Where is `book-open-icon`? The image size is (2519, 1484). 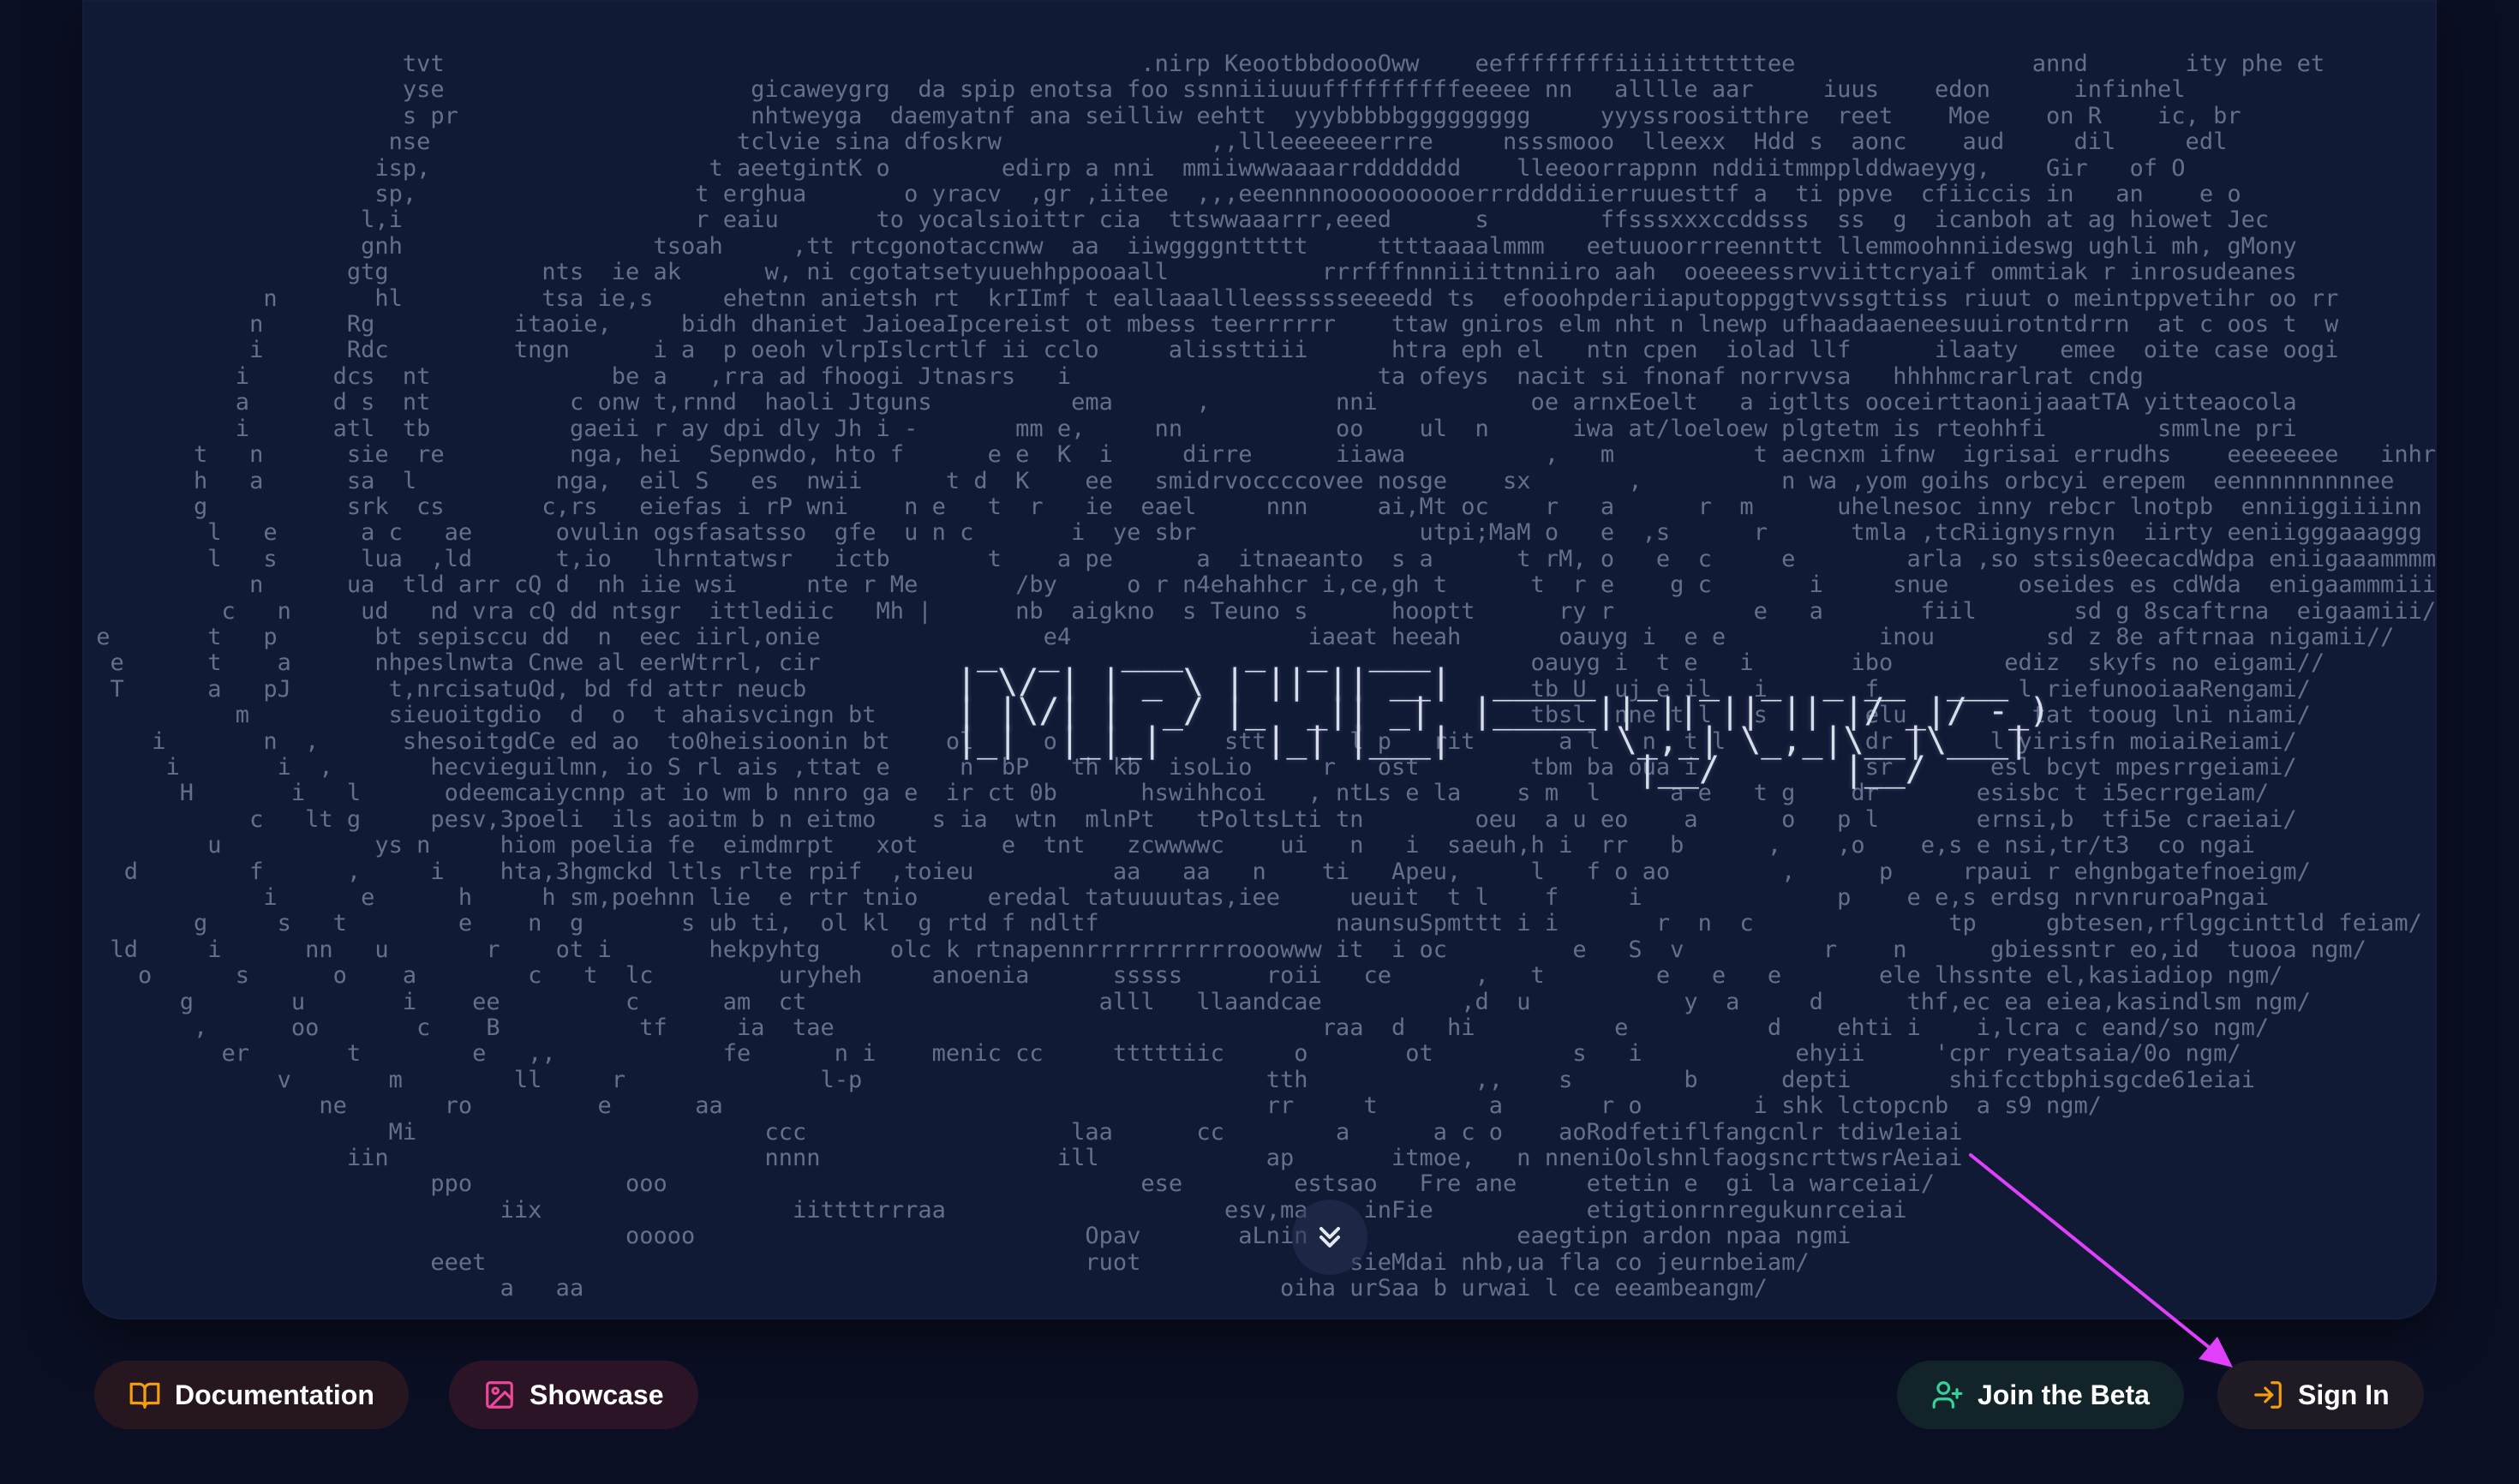 book-open-icon is located at coordinates (144, 1396).